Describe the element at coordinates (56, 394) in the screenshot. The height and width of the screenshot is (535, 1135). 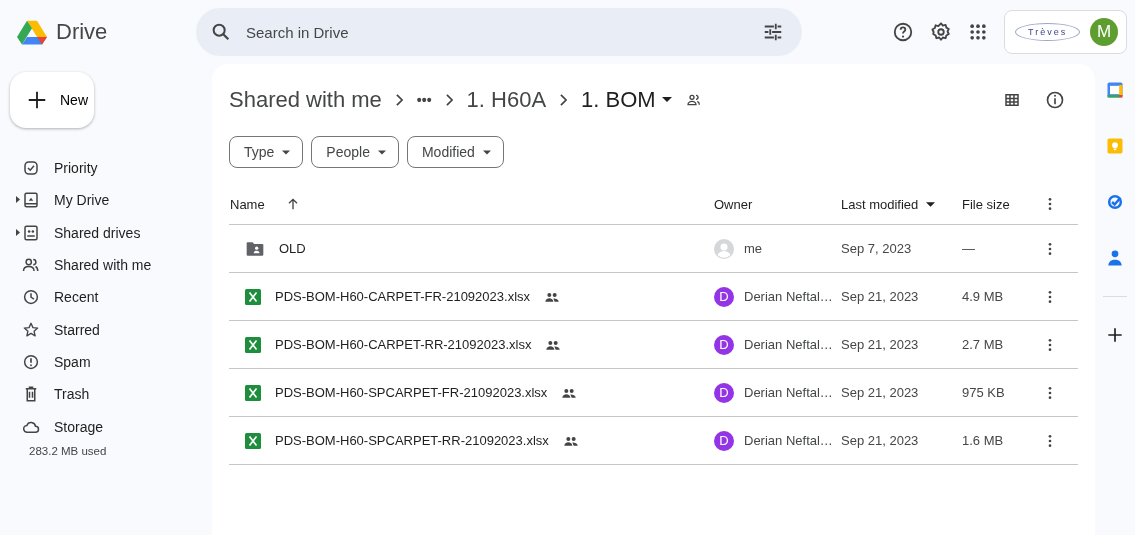
I see `sidebar-item: Trash` at that location.